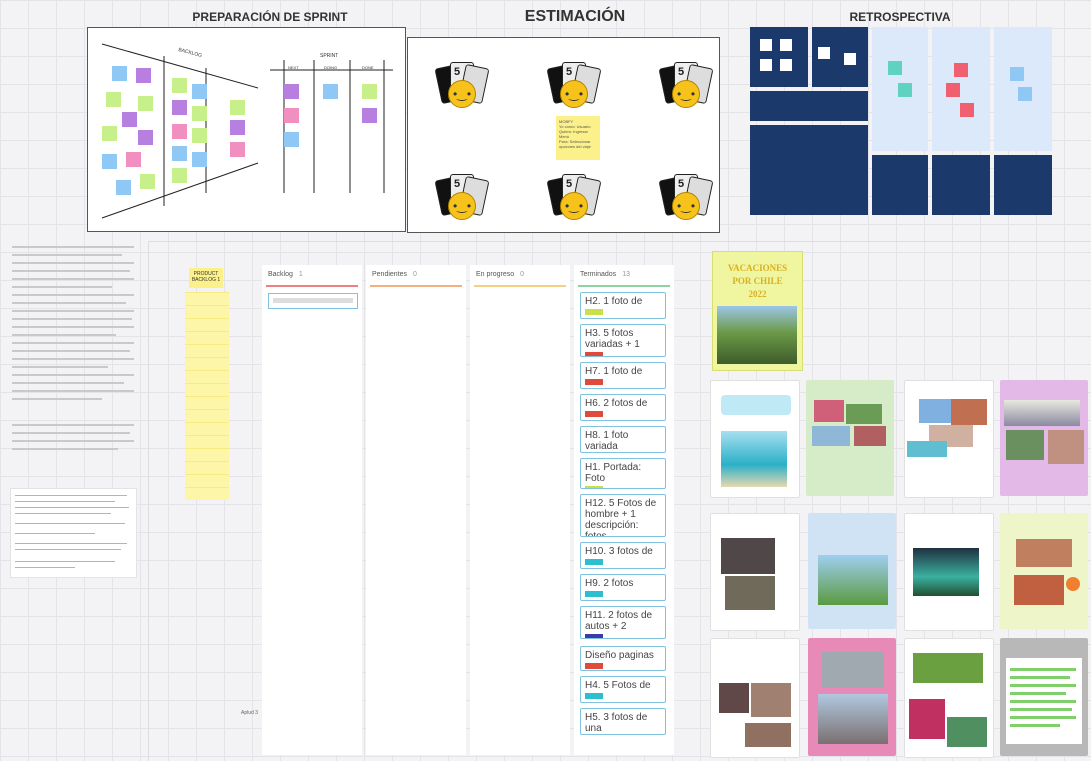  I want to click on product-backlog-label: PRODUCT BACKLOG 1, so click(206, 278).